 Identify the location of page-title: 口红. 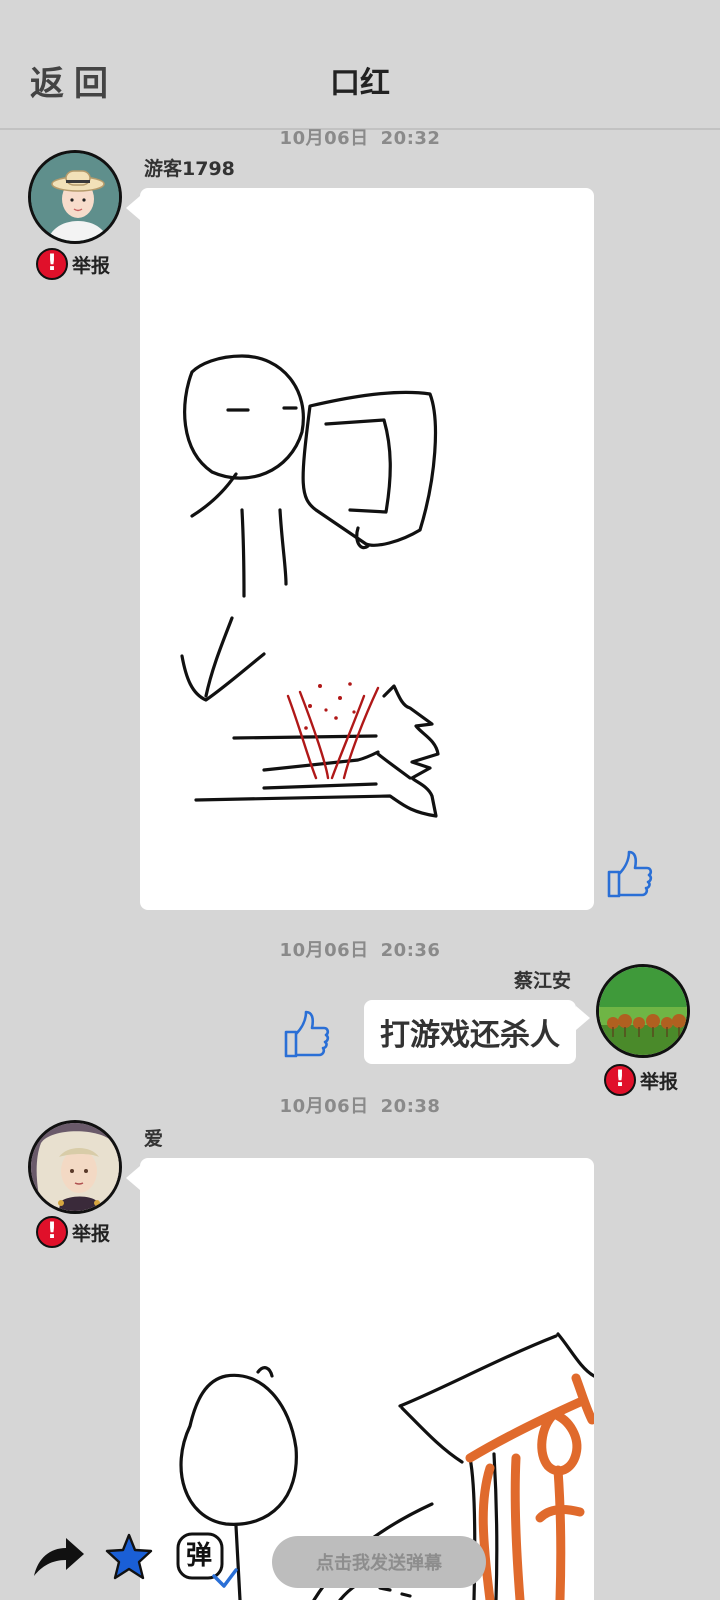
(360, 83).